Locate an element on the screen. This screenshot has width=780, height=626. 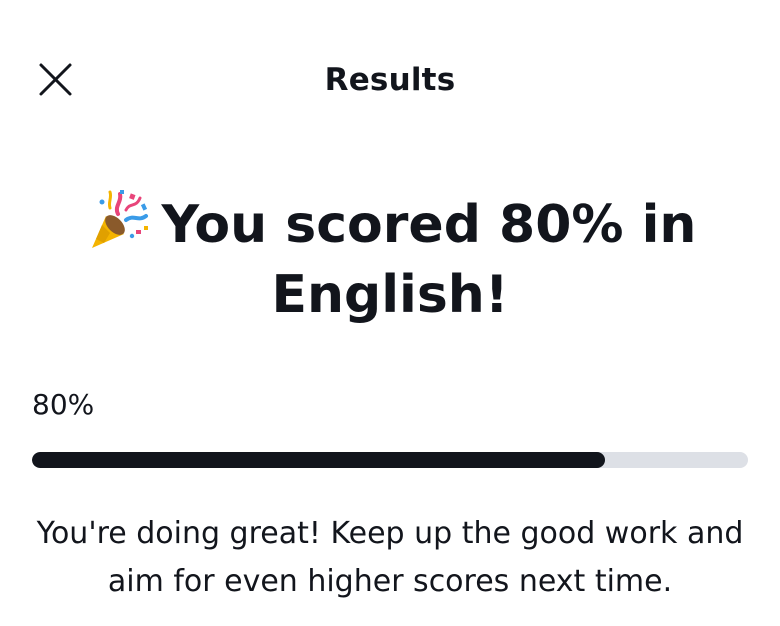
party-popper-icon is located at coordinates (119, 221).